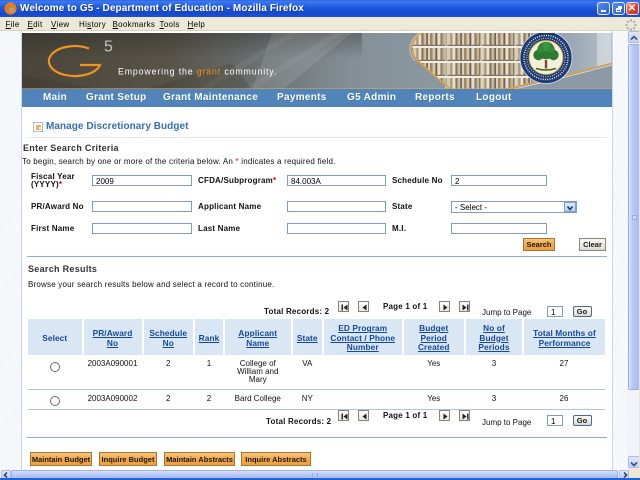  Describe the element at coordinates (197, 71) in the screenshot. I see `svg-text:Empowering the grant community: Empowering the grant community.` at that location.